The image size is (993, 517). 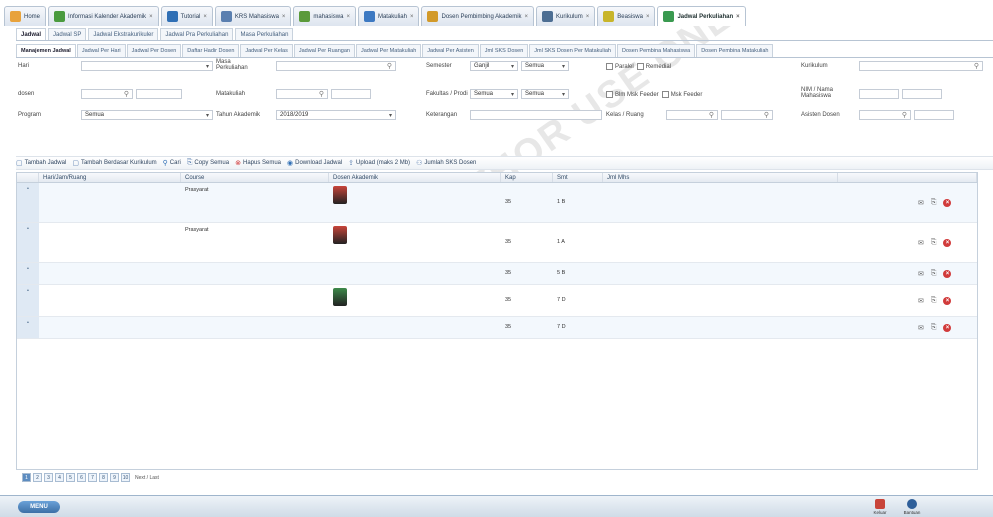 I want to click on keterangan-input, so click(x=536, y=115).